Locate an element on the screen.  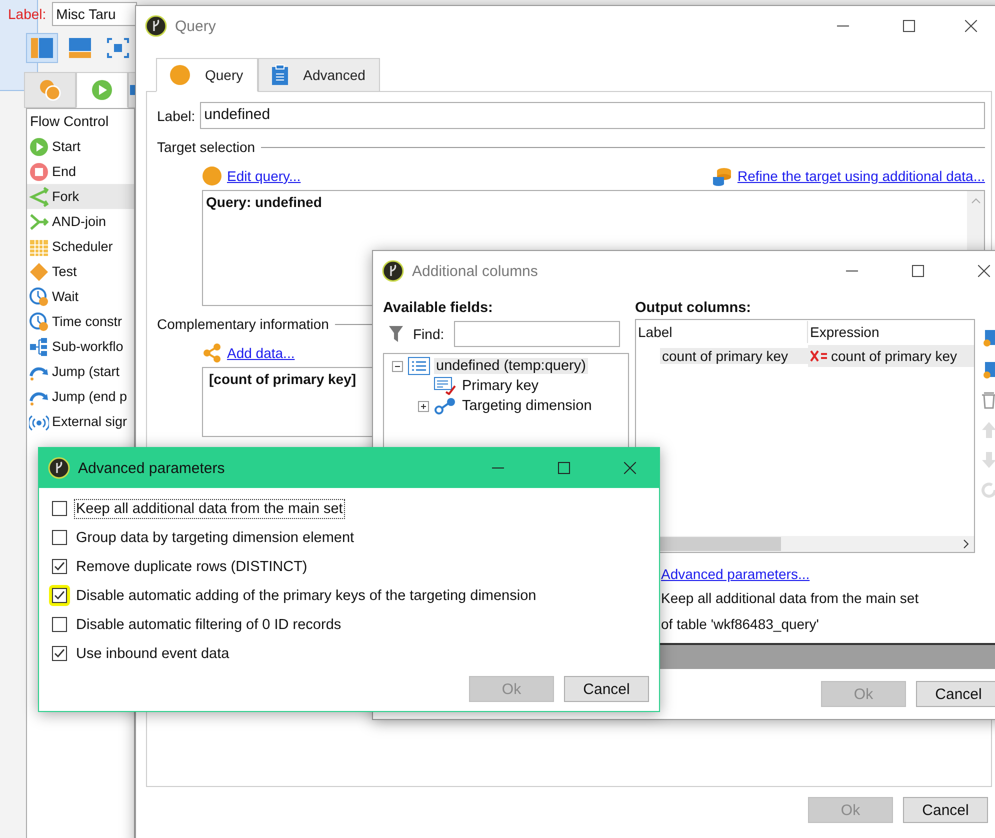
palette-item: AND-join is located at coordinates (80, 221).